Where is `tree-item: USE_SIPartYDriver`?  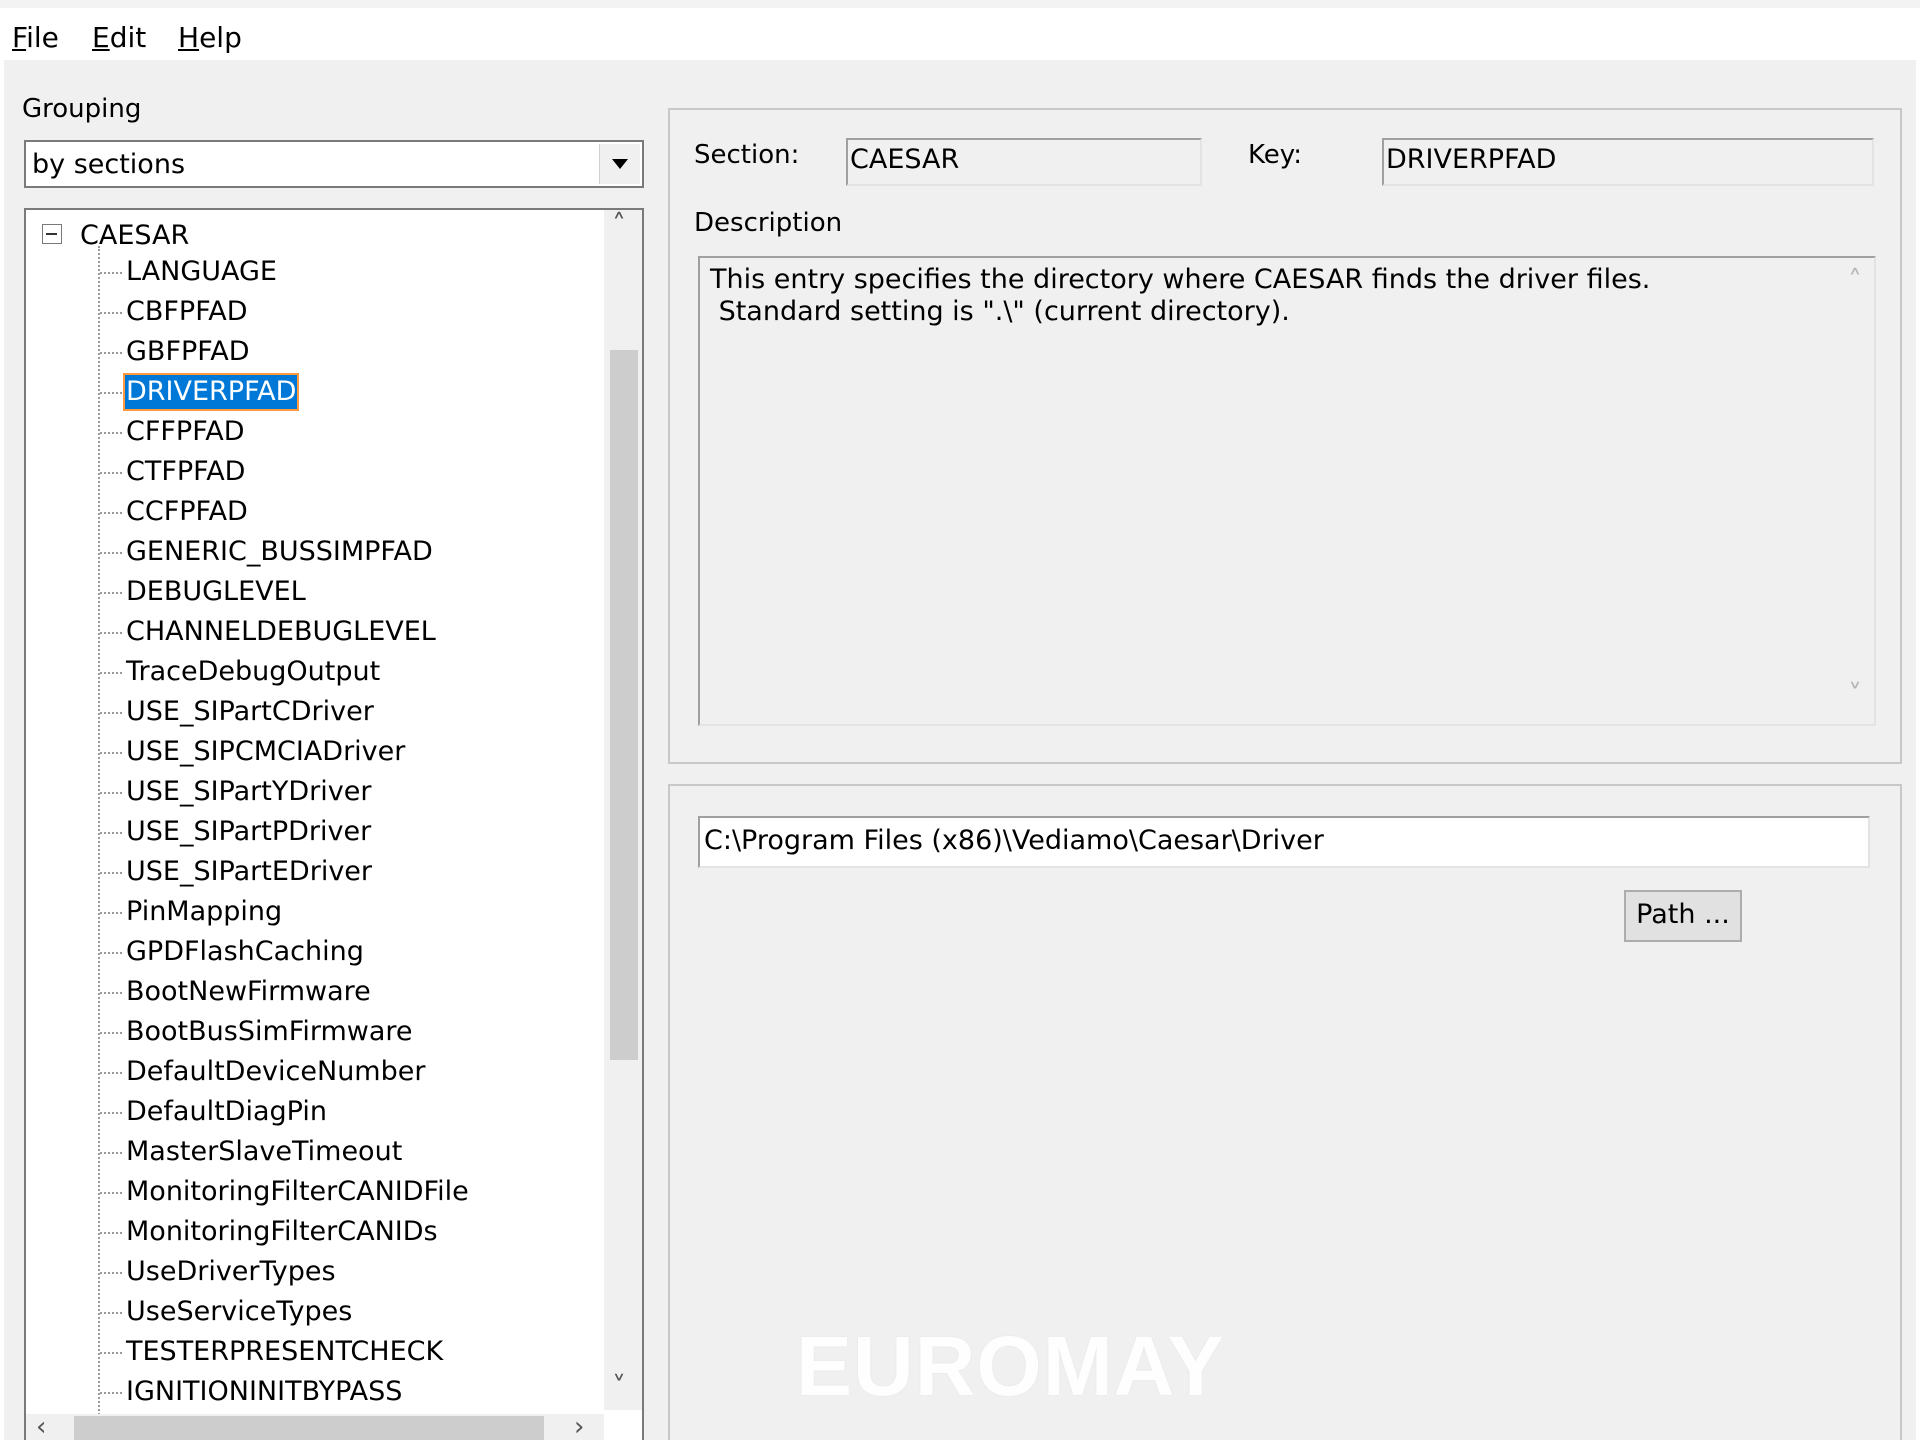 tree-item: USE_SIPartYDriver is located at coordinates (316, 792).